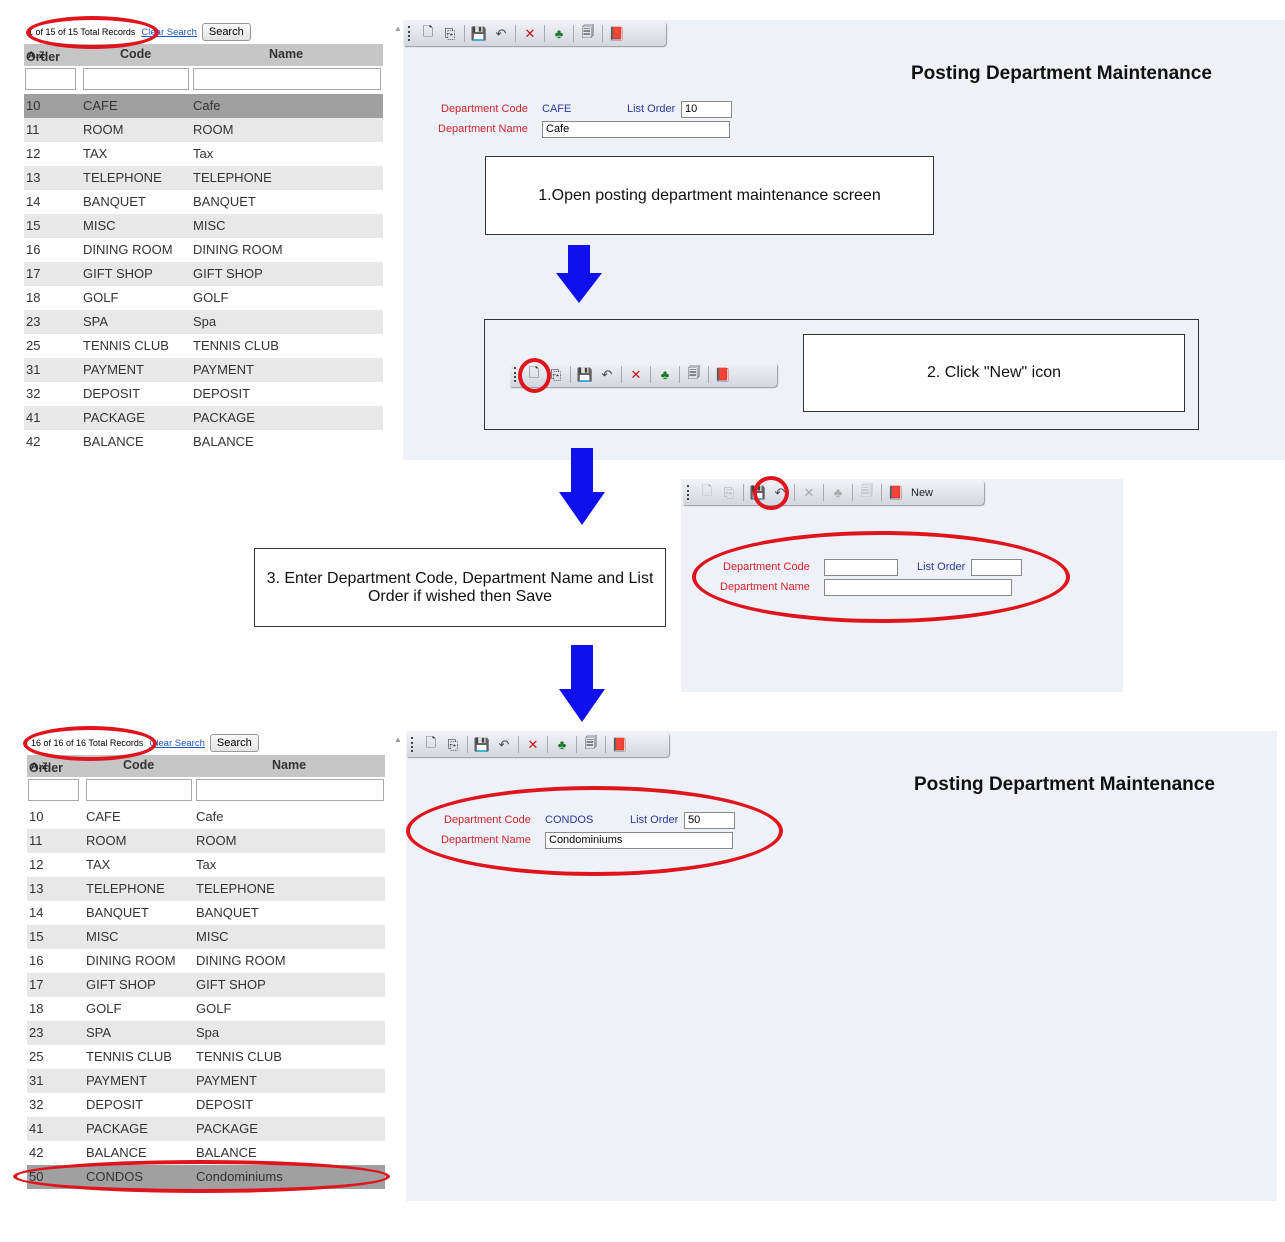 This screenshot has height=1242, width=1285. I want to click on code-cell: SPA, so click(99, 1032).